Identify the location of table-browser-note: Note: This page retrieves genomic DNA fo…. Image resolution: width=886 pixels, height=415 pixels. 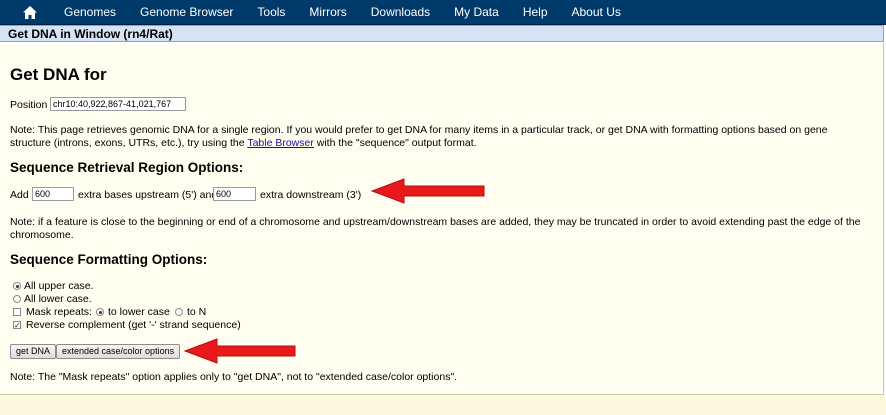
(440, 137).